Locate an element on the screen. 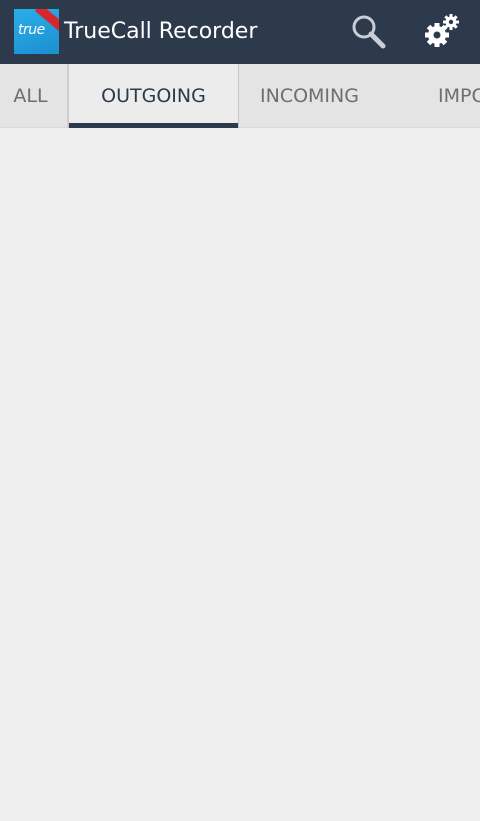  app-logo-text: true is located at coordinates (31, 30).